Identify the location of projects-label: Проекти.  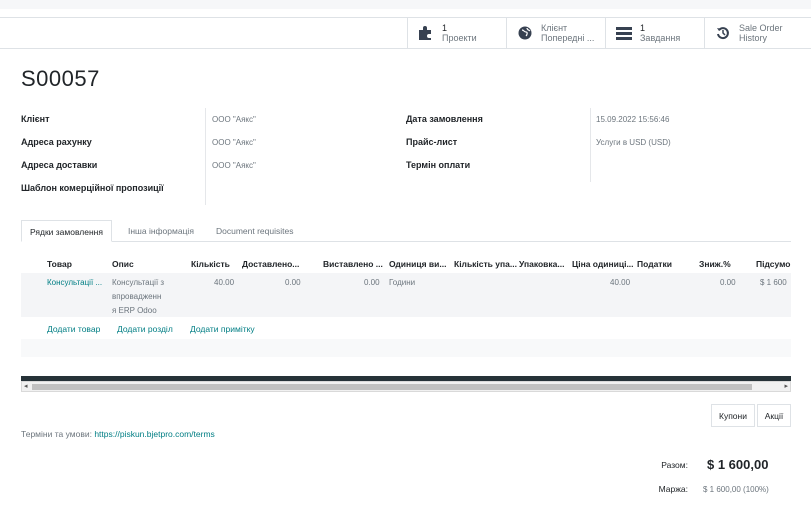
(459, 38).